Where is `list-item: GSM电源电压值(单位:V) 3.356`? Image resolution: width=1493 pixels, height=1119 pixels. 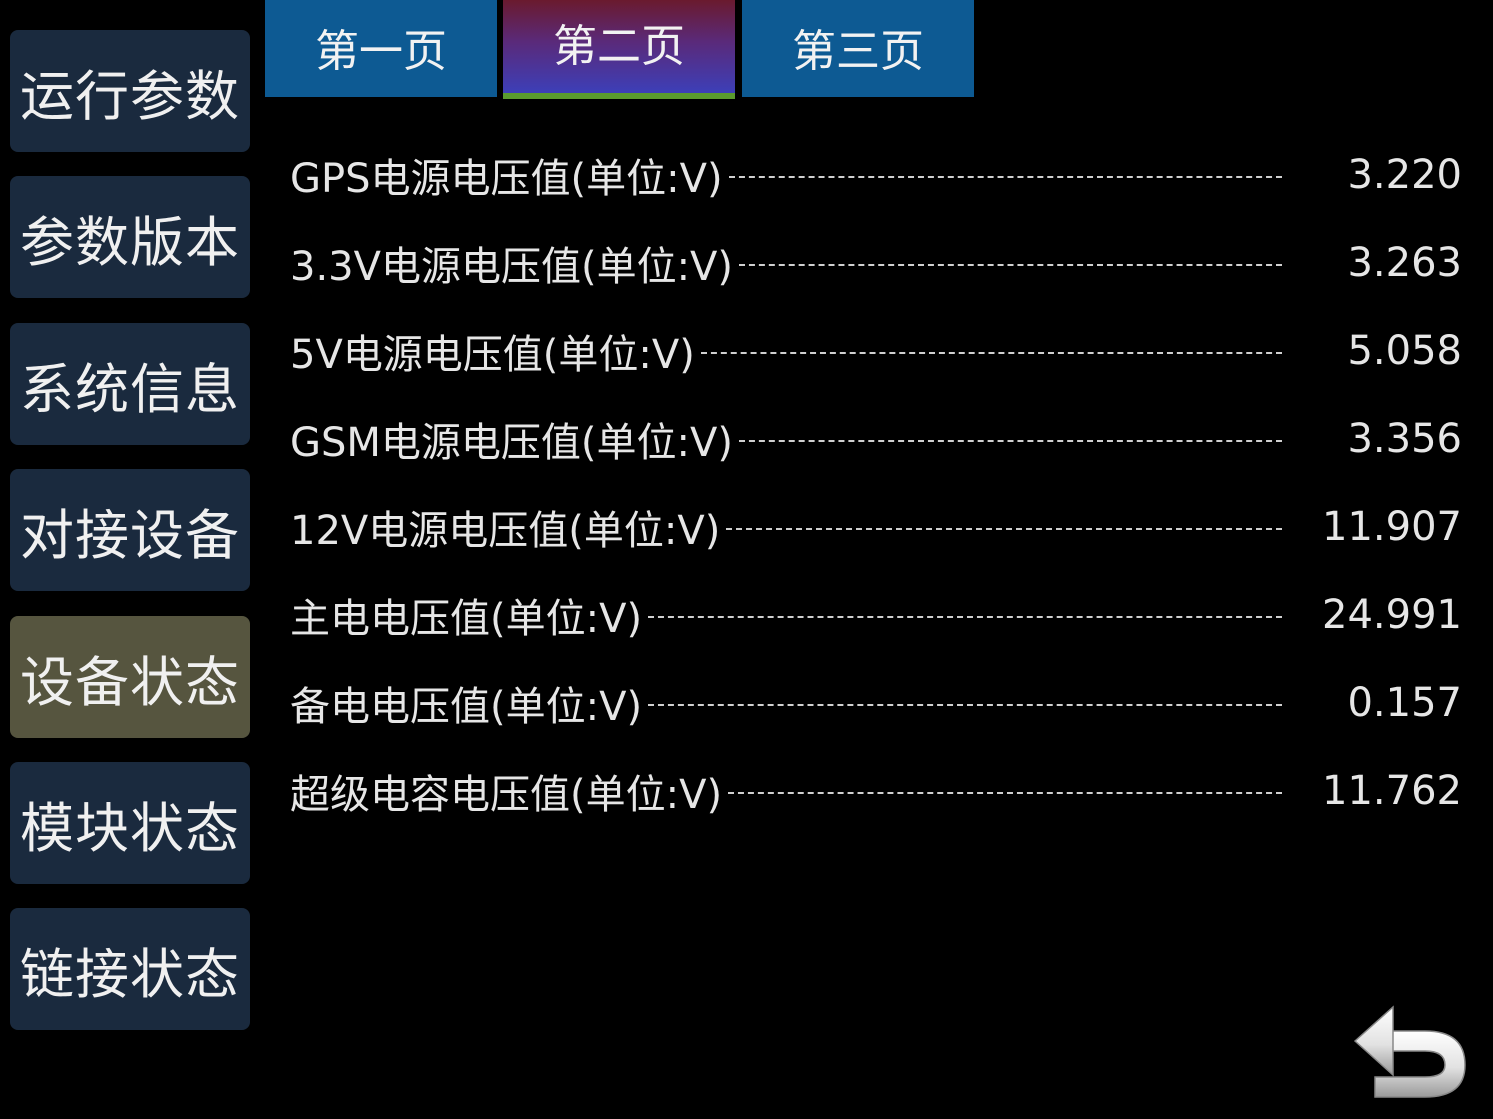 list-item: GSM电源电压值(单位:V) 3.356 is located at coordinates (876, 439).